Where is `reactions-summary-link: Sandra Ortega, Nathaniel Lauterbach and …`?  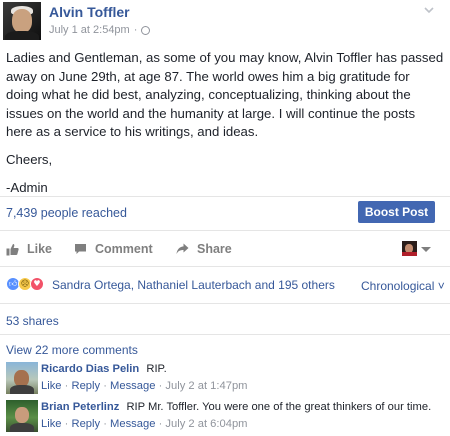 reactions-summary-link: Sandra Ortega, Nathaniel Lauterbach and … is located at coordinates (193, 285).